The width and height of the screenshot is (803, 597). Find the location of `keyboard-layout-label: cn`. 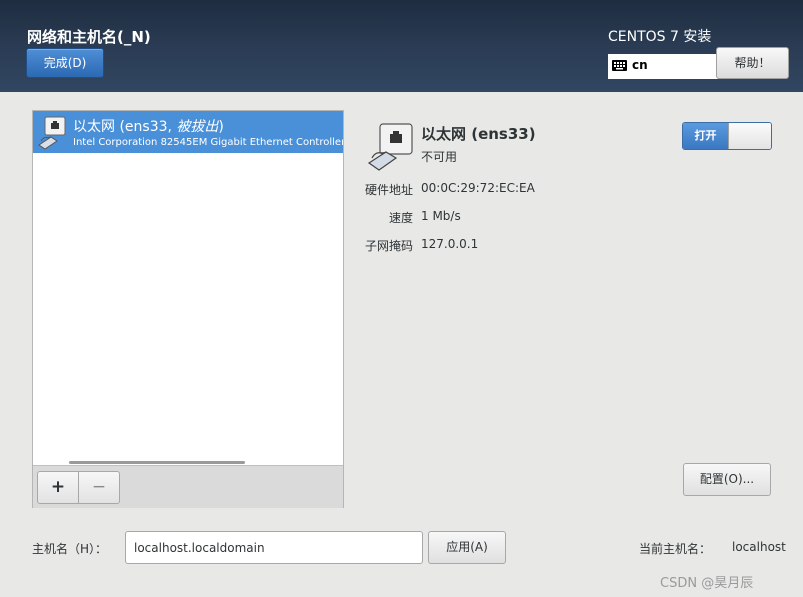

keyboard-layout-label: cn is located at coordinates (640, 65).